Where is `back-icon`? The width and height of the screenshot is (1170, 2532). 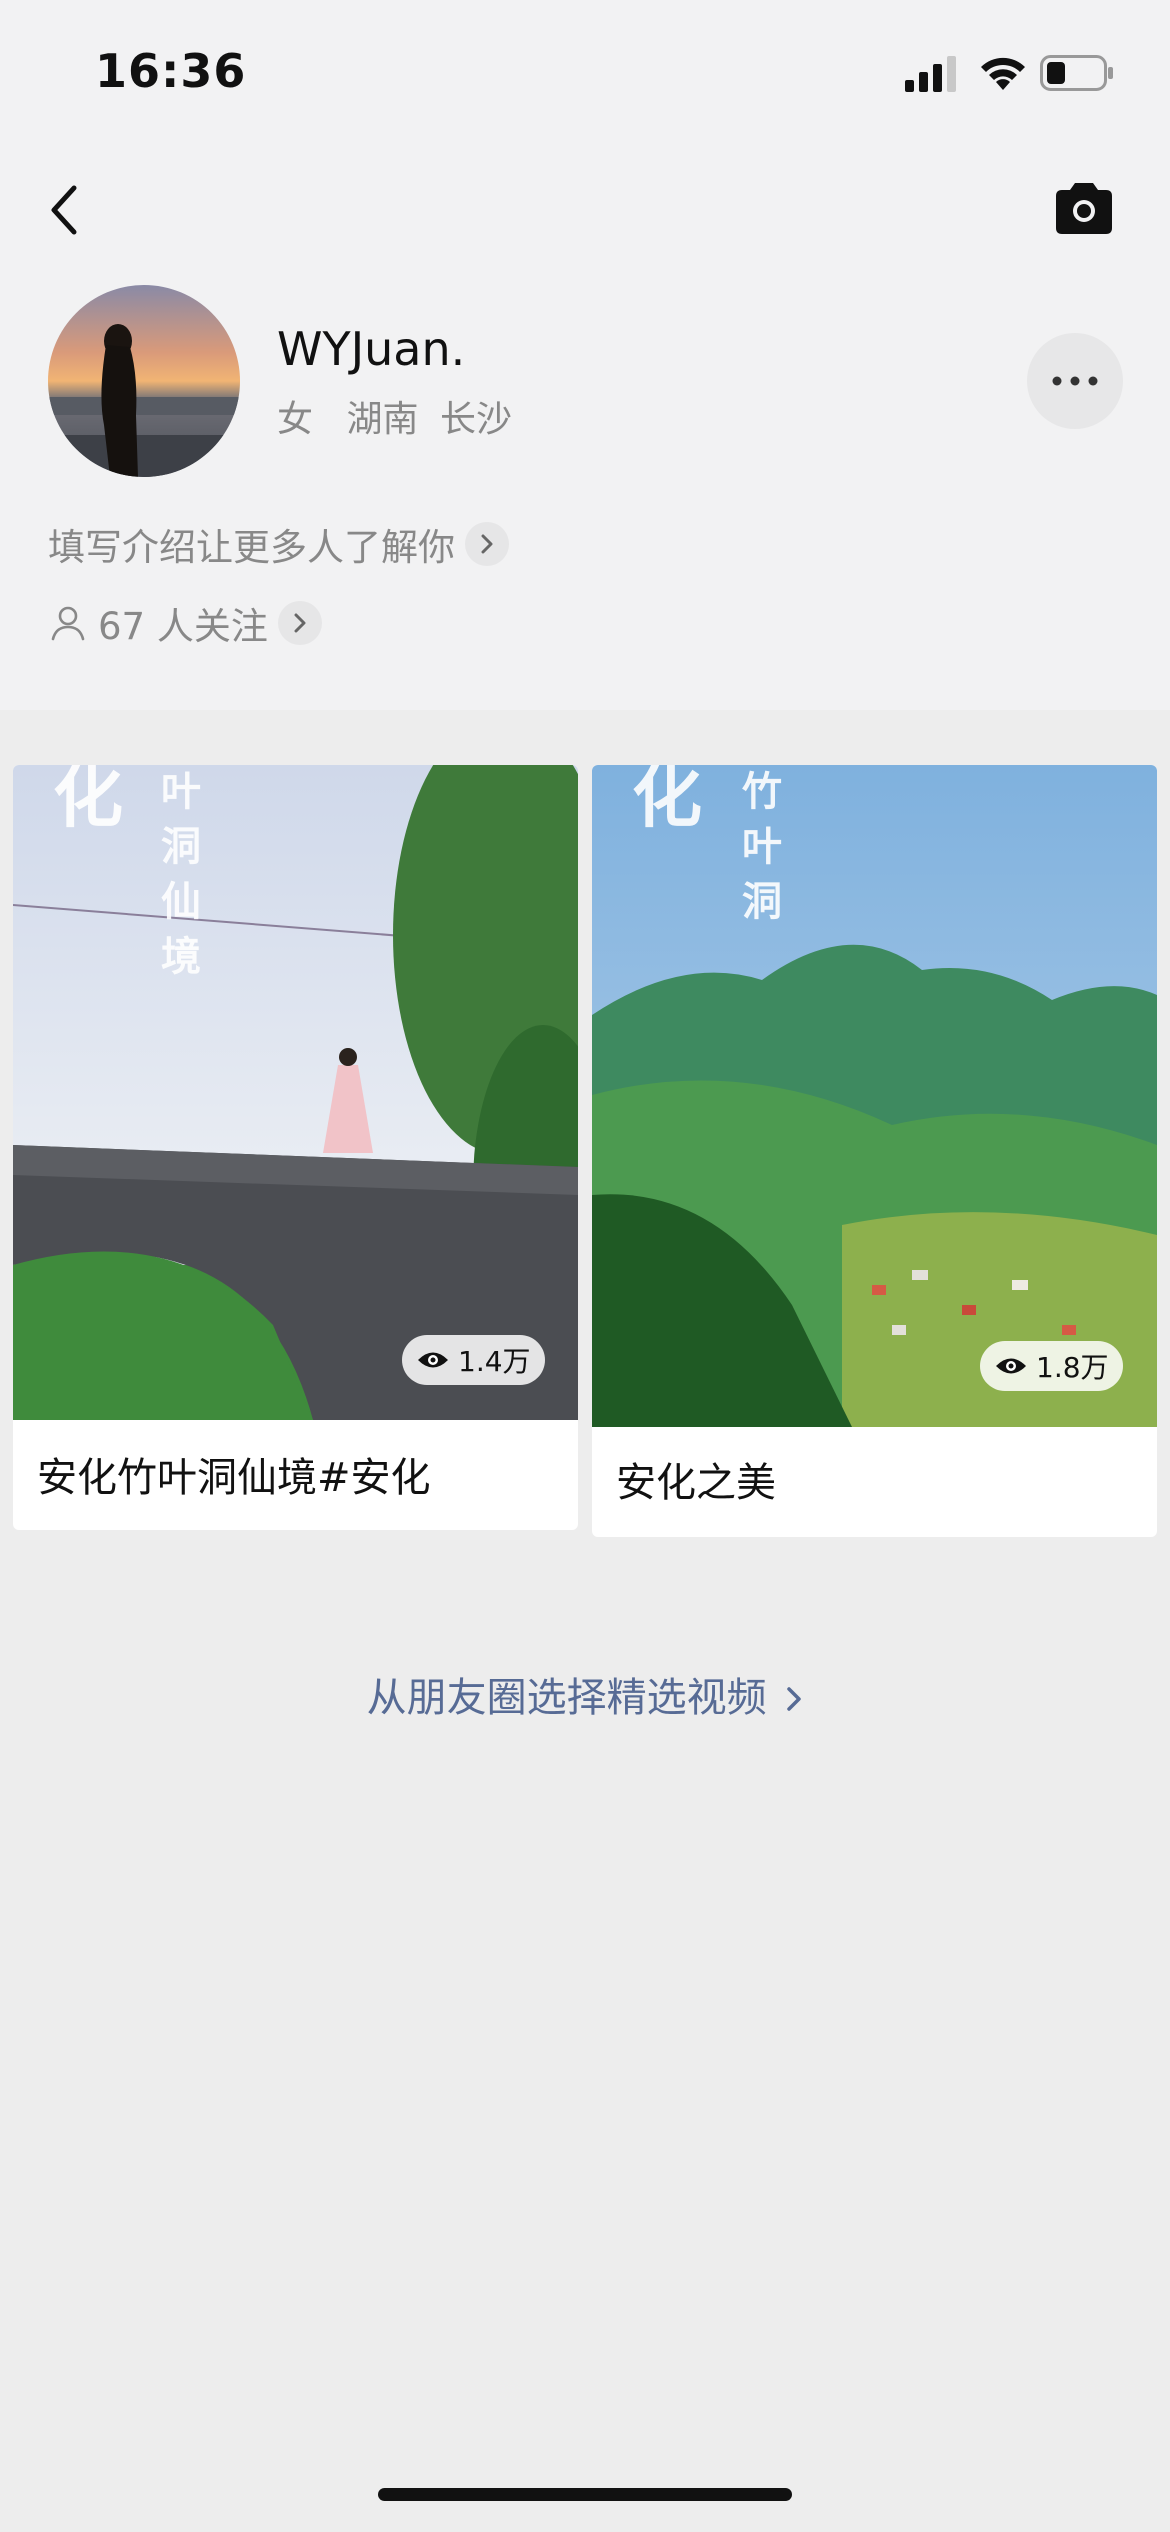 back-icon is located at coordinates (65, 210).